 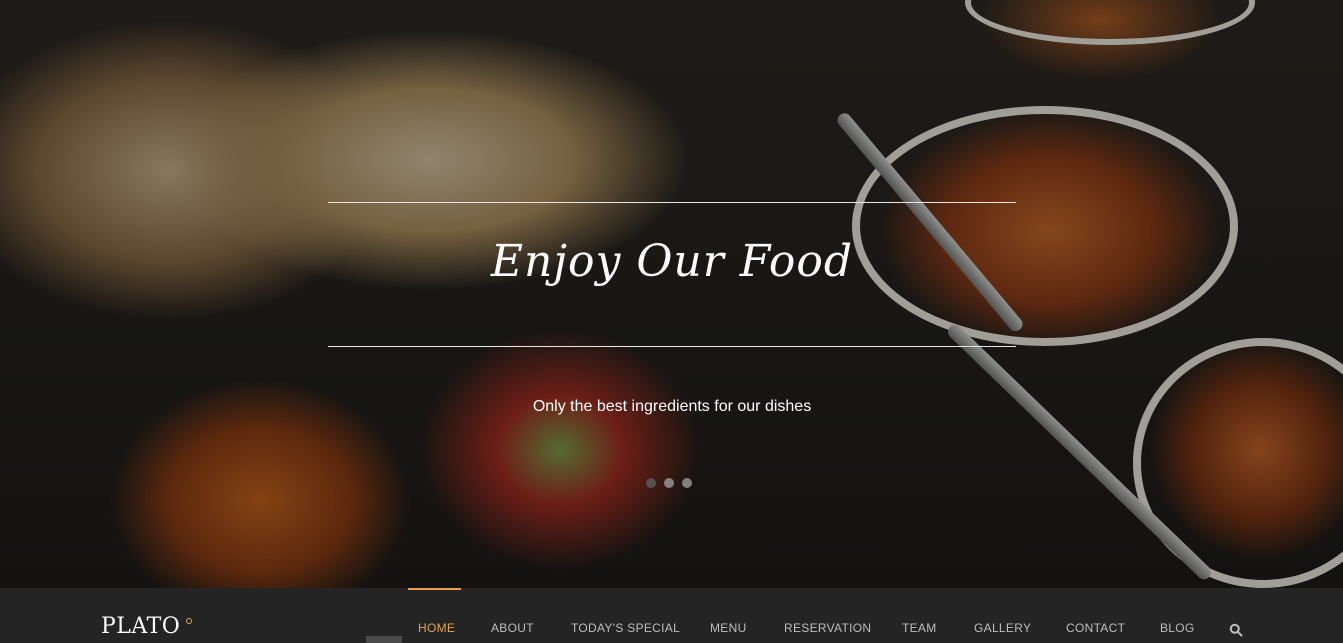 I want to click on nav-about: ABOUT, so click(x=512, y=628).